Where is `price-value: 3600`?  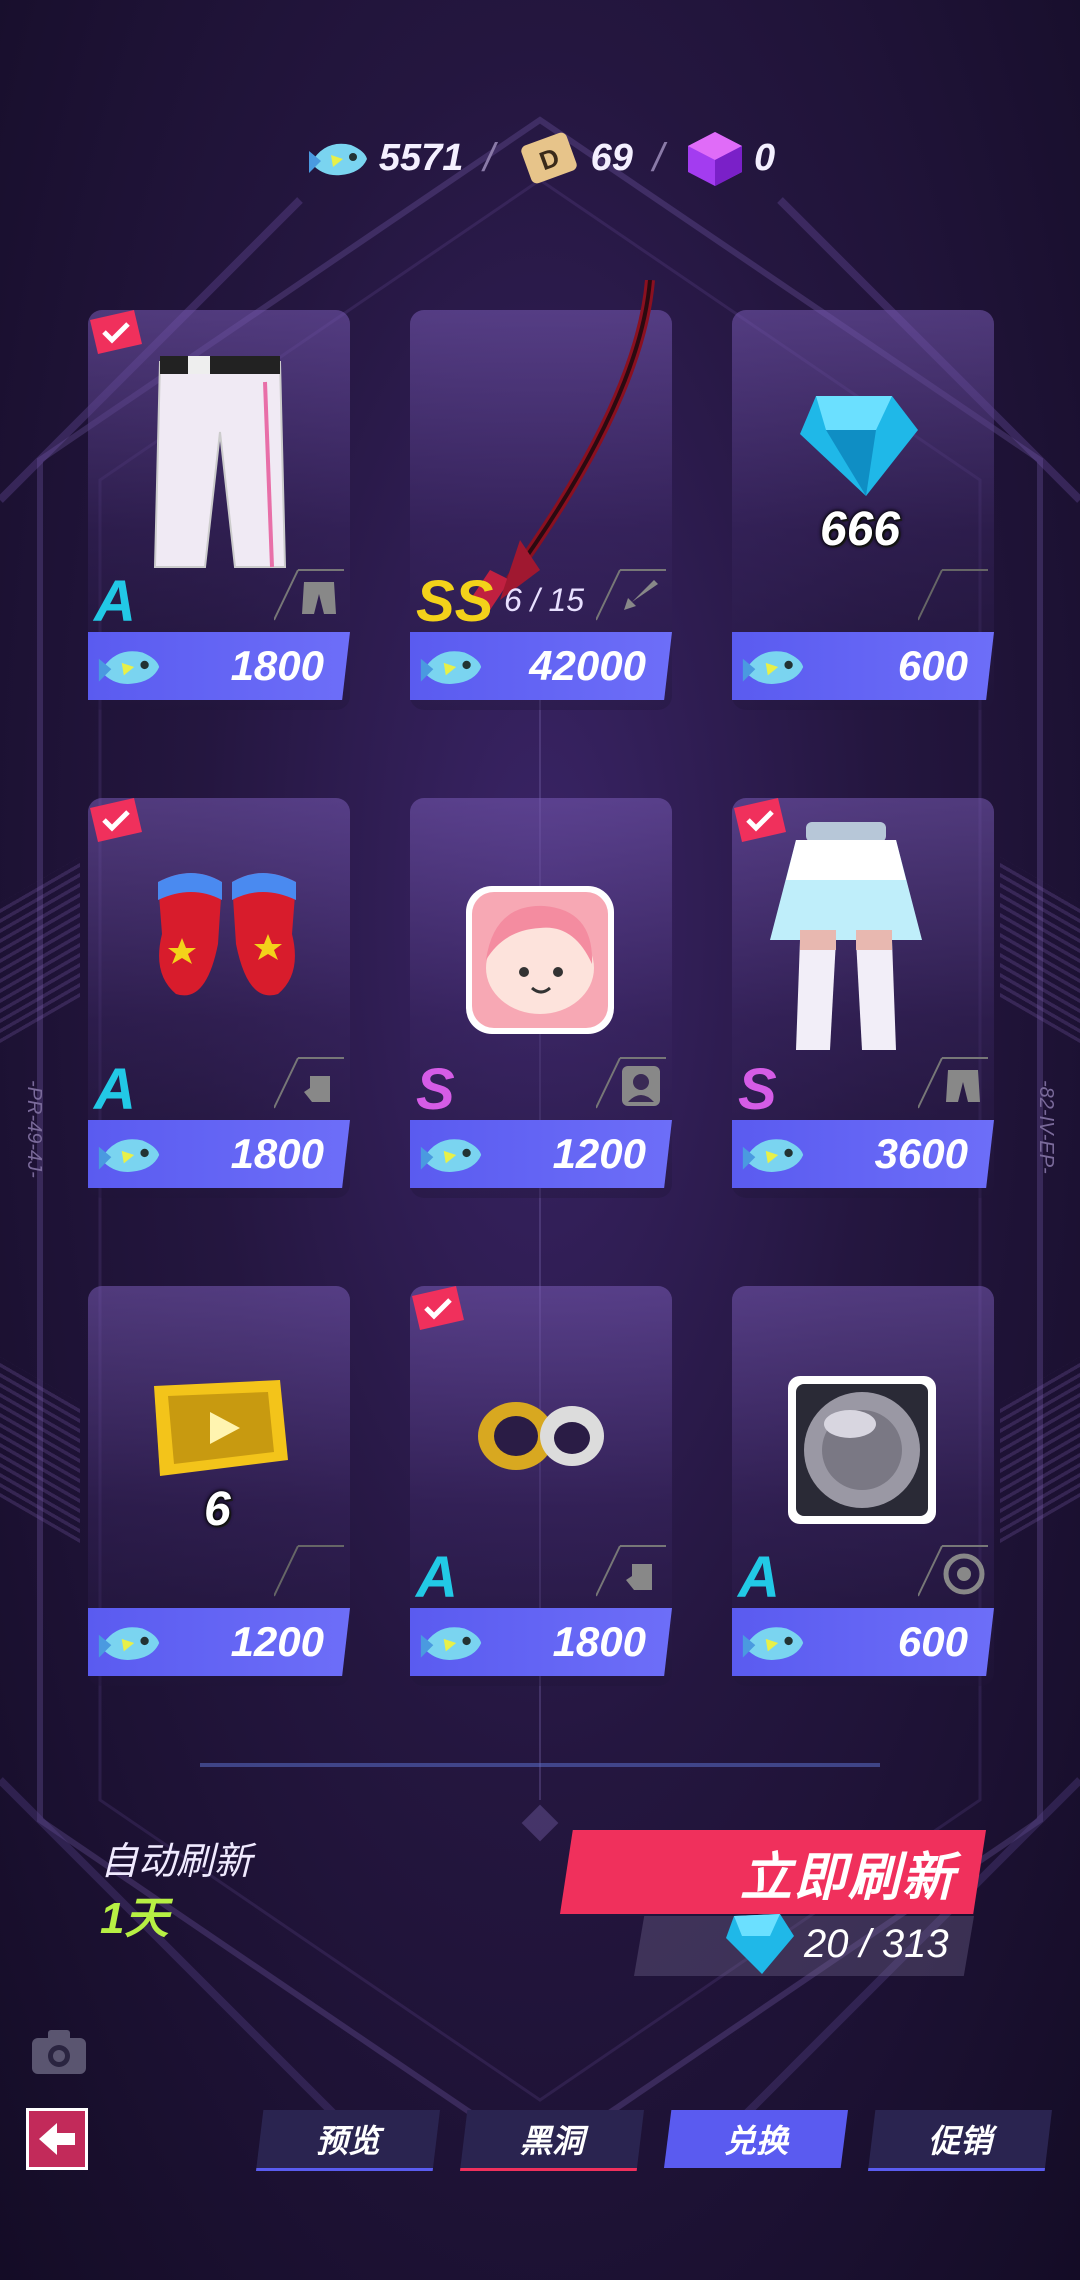
price-value: 3600 is located at coordinates (921, 1153).